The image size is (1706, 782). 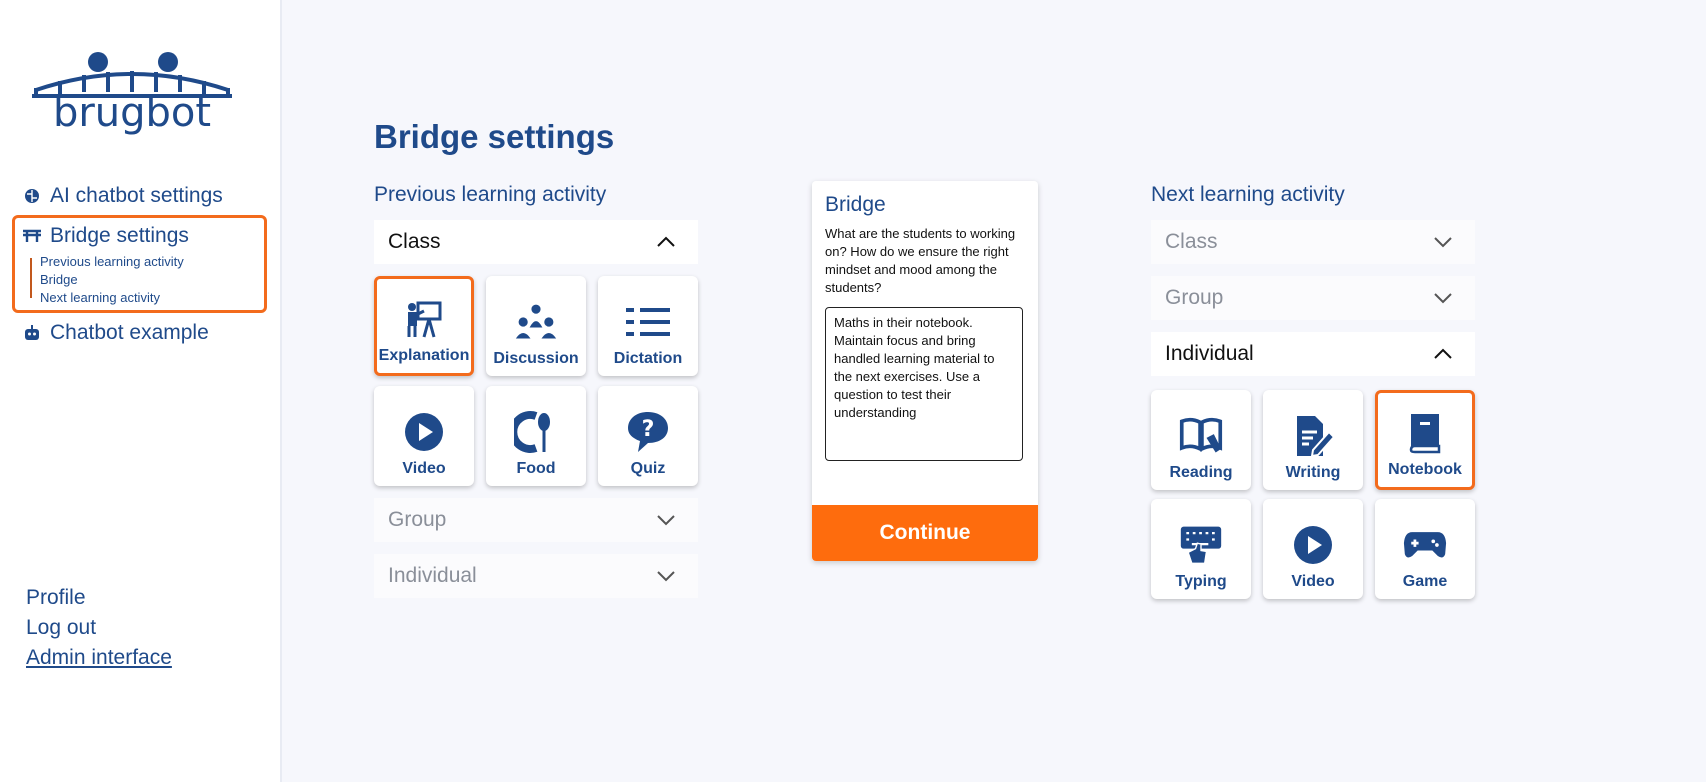 What do you see at coordinates (119, 235) in the screenshot?
I see `nav-label: Bridge settings` at bounding box center [119, 235].